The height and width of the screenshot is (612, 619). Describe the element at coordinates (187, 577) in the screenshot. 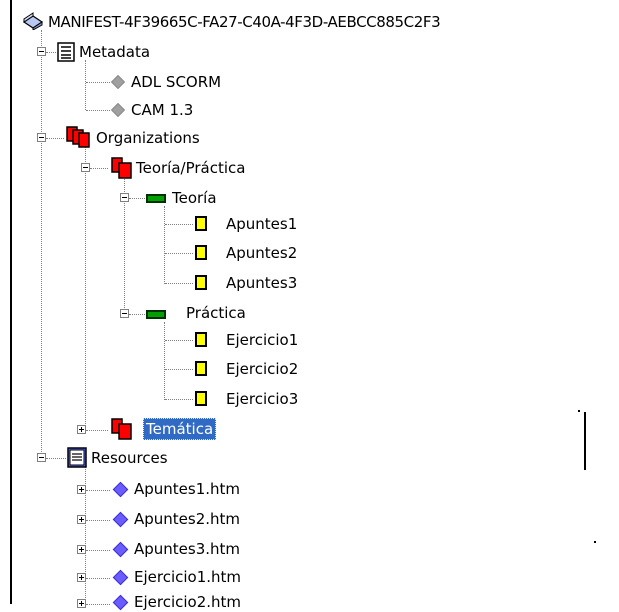

I see `resource-item-label: Ejercicio1.htm` at that location.